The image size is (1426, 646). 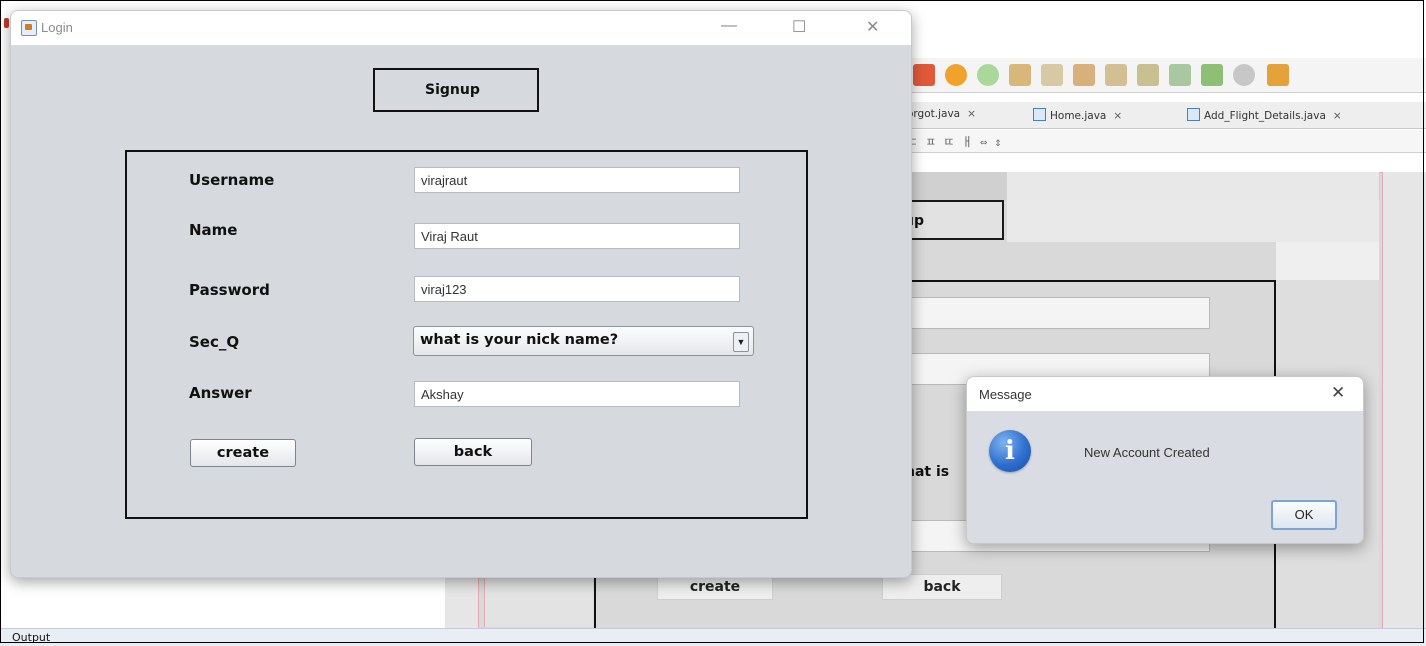 I want to click on chevron-down-icon: ▼, so click(x=741, y=342).